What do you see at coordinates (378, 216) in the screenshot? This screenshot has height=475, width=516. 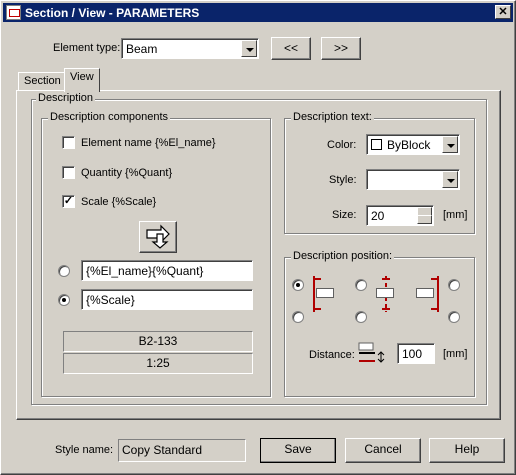 I see `size-value: 20` at bounding box center [378, 216].